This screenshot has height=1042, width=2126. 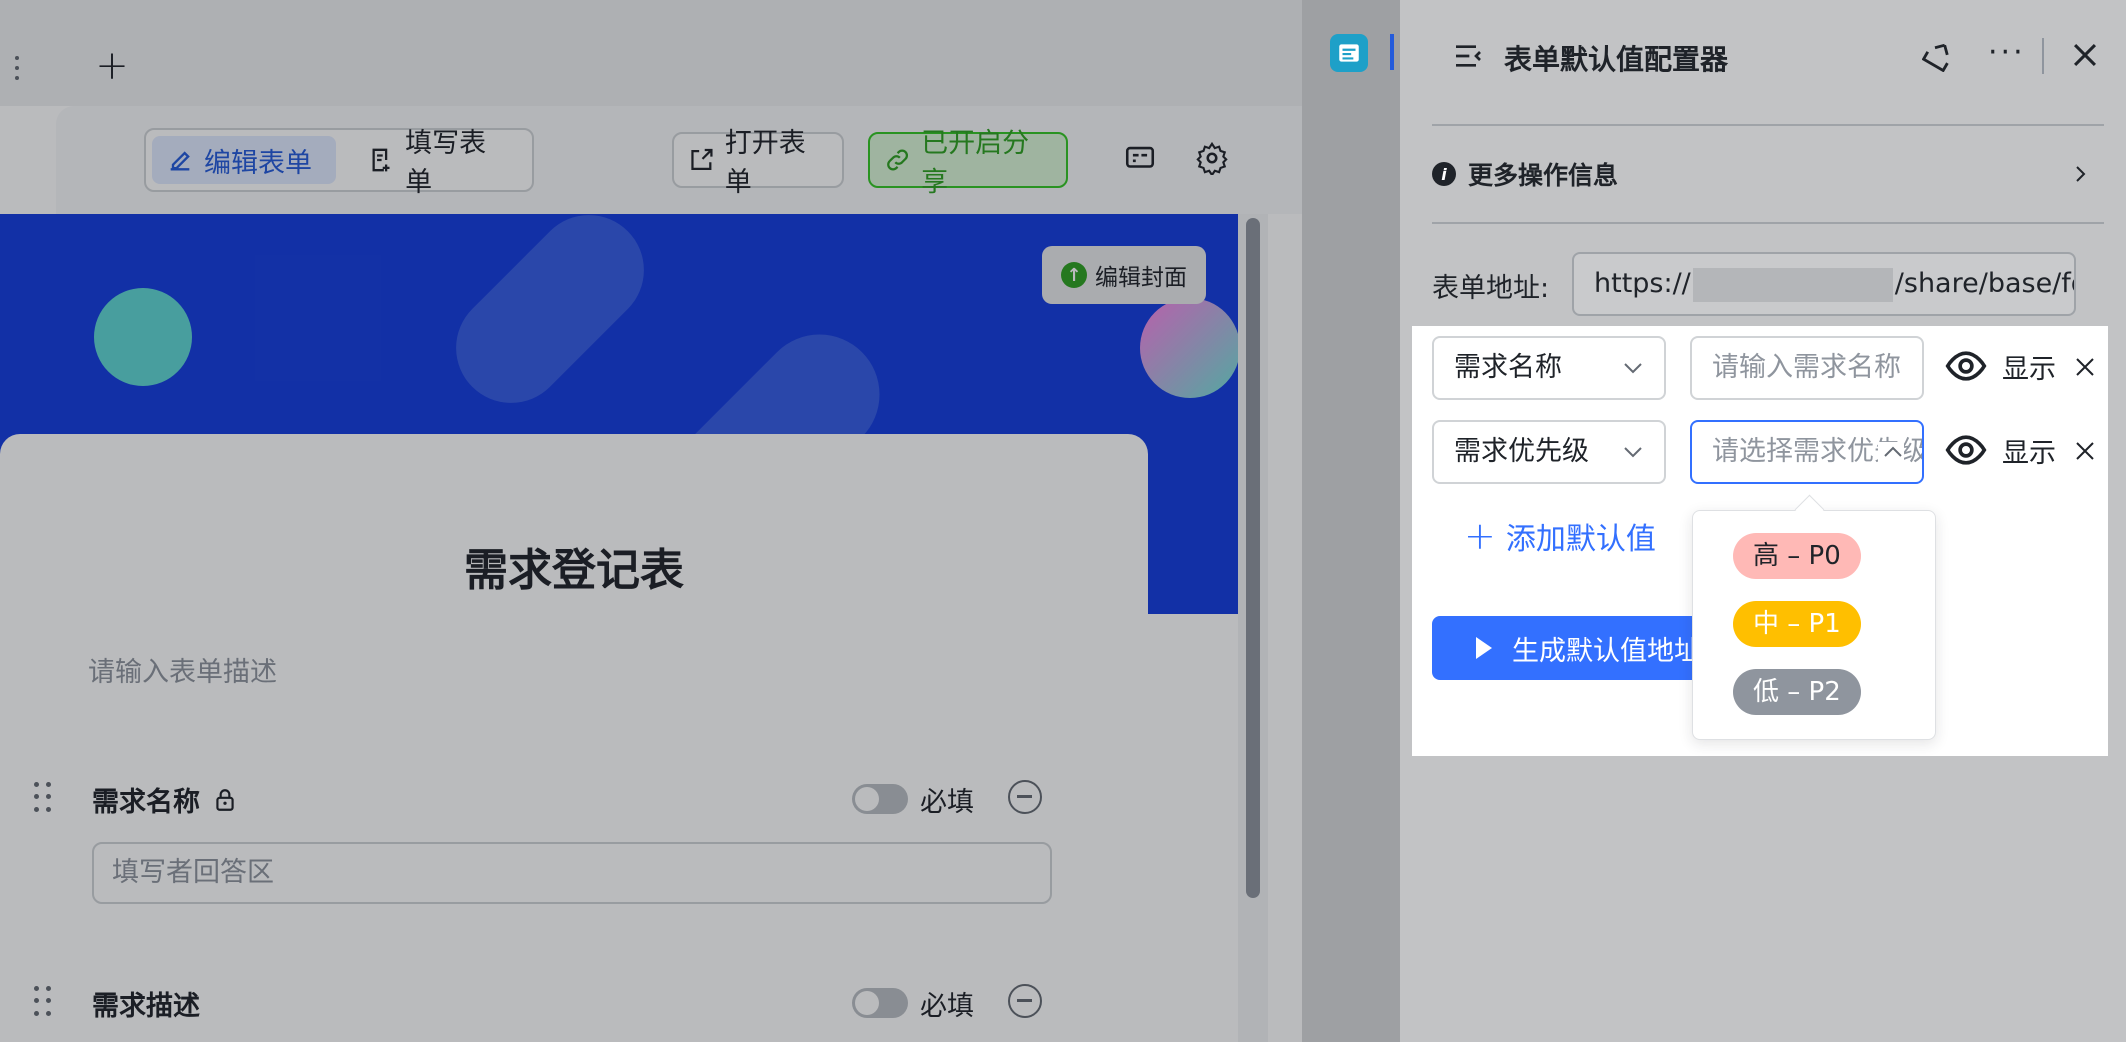 I want to click on share-status-label: 已开启分享, so click(x=975, y=163).